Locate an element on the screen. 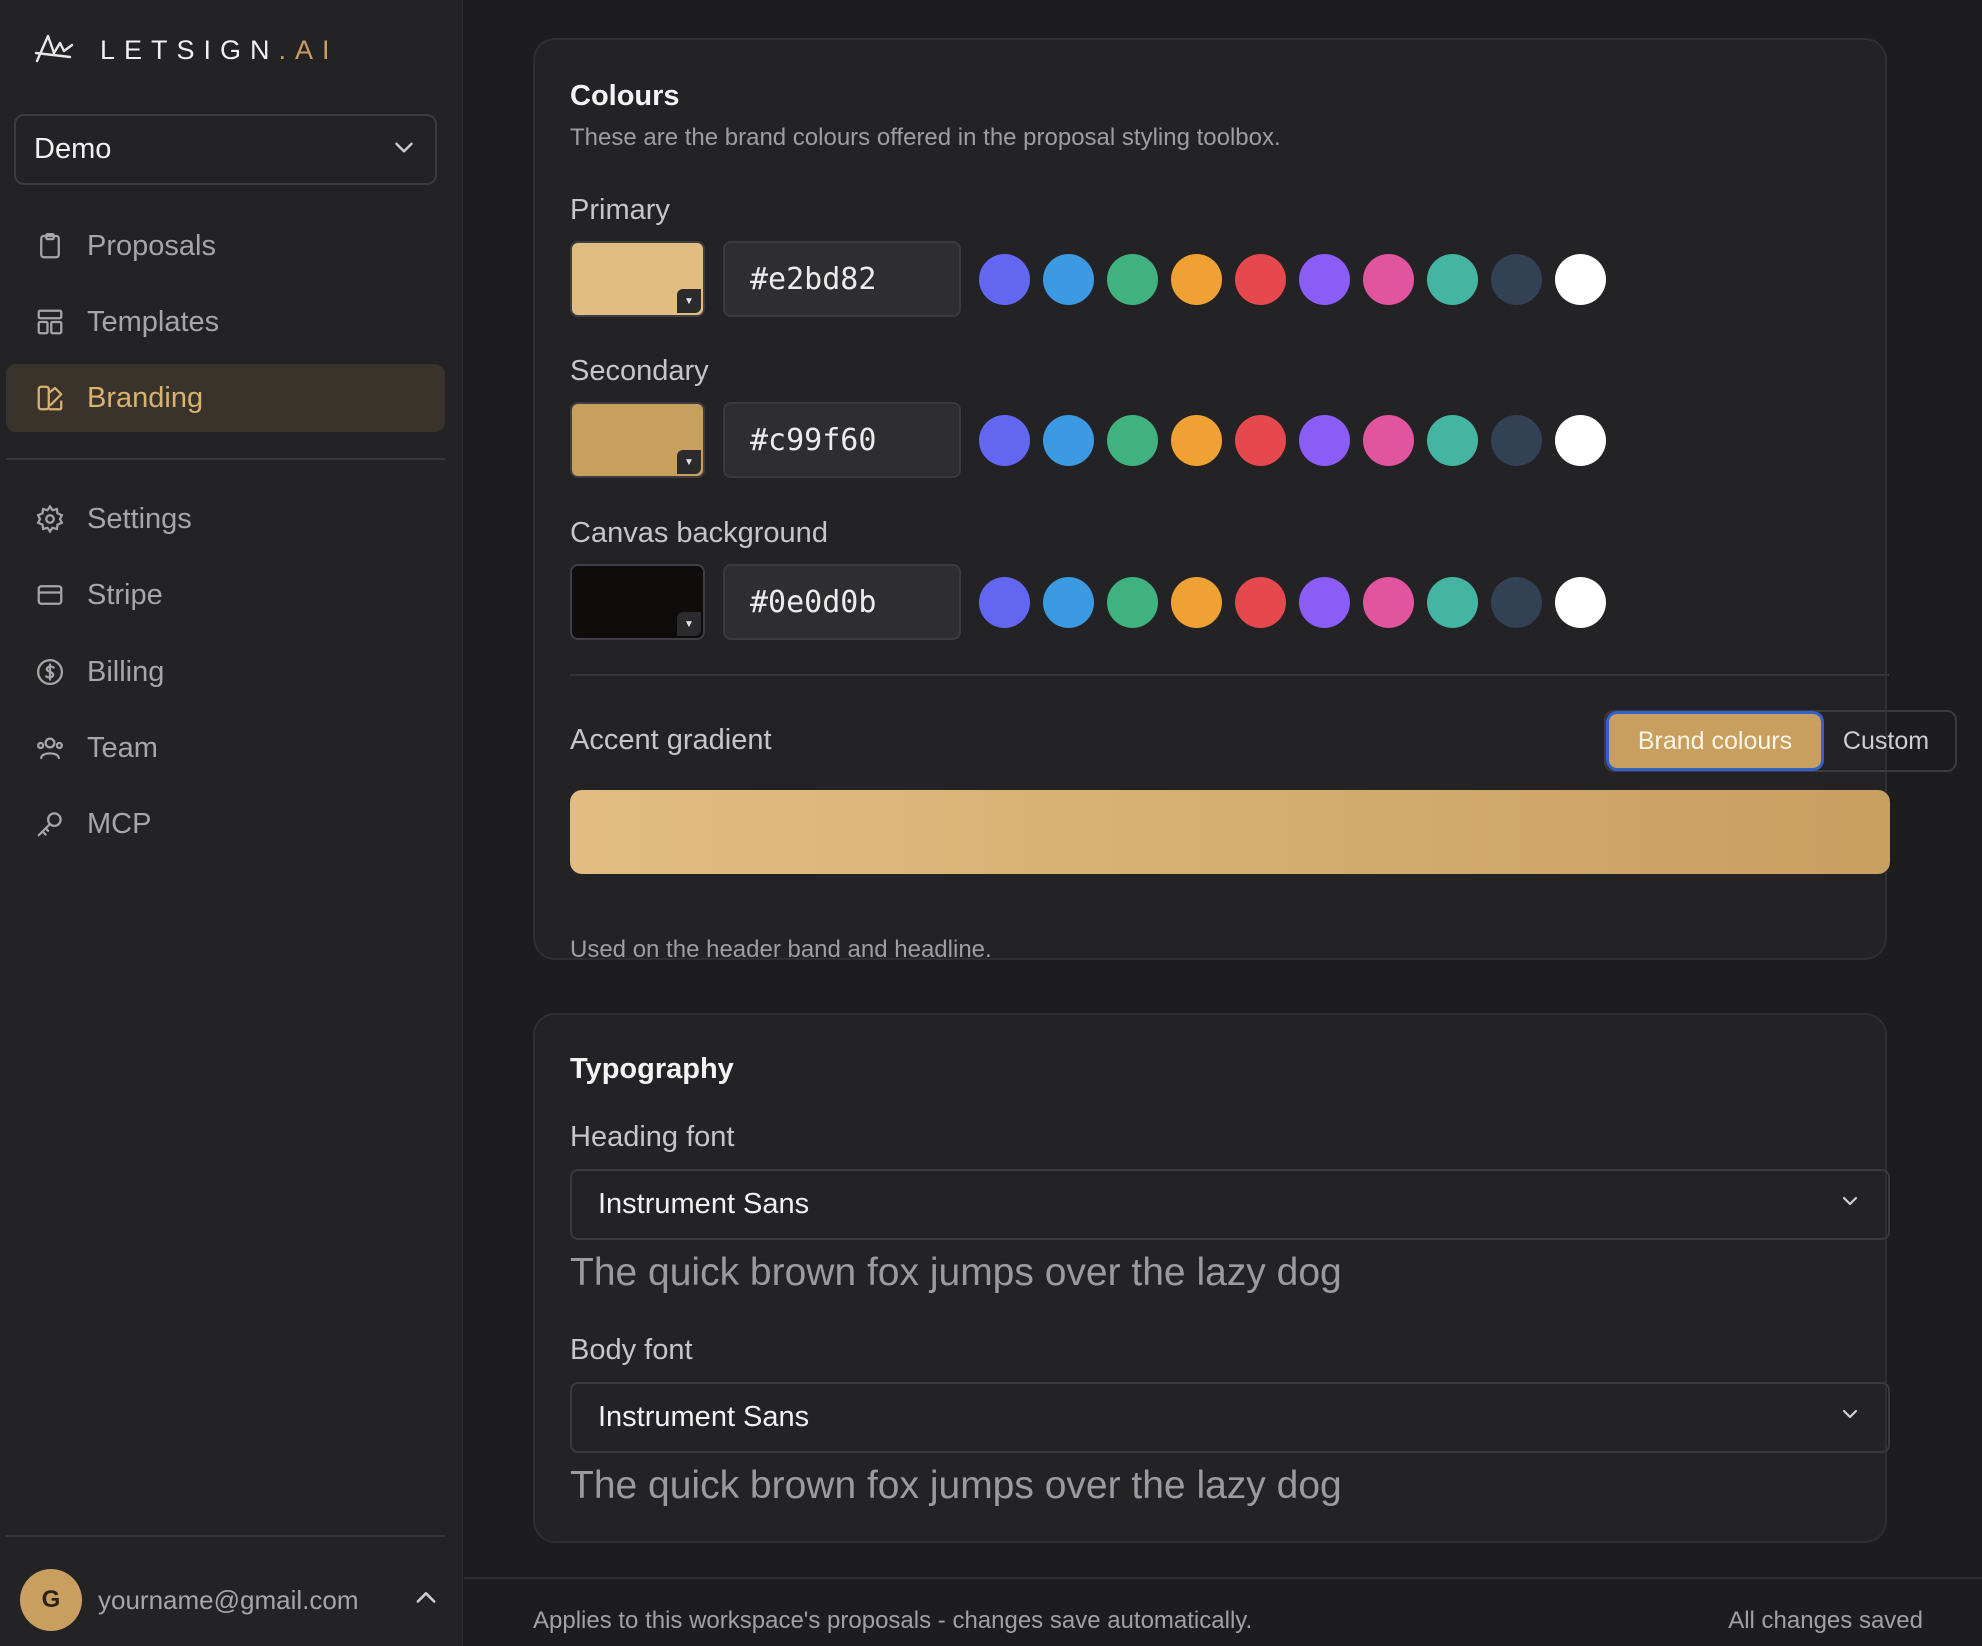 Image resolution: width=1982 pixels, height=1646 pixels. palette-icon is located at coordinates (50, 398).